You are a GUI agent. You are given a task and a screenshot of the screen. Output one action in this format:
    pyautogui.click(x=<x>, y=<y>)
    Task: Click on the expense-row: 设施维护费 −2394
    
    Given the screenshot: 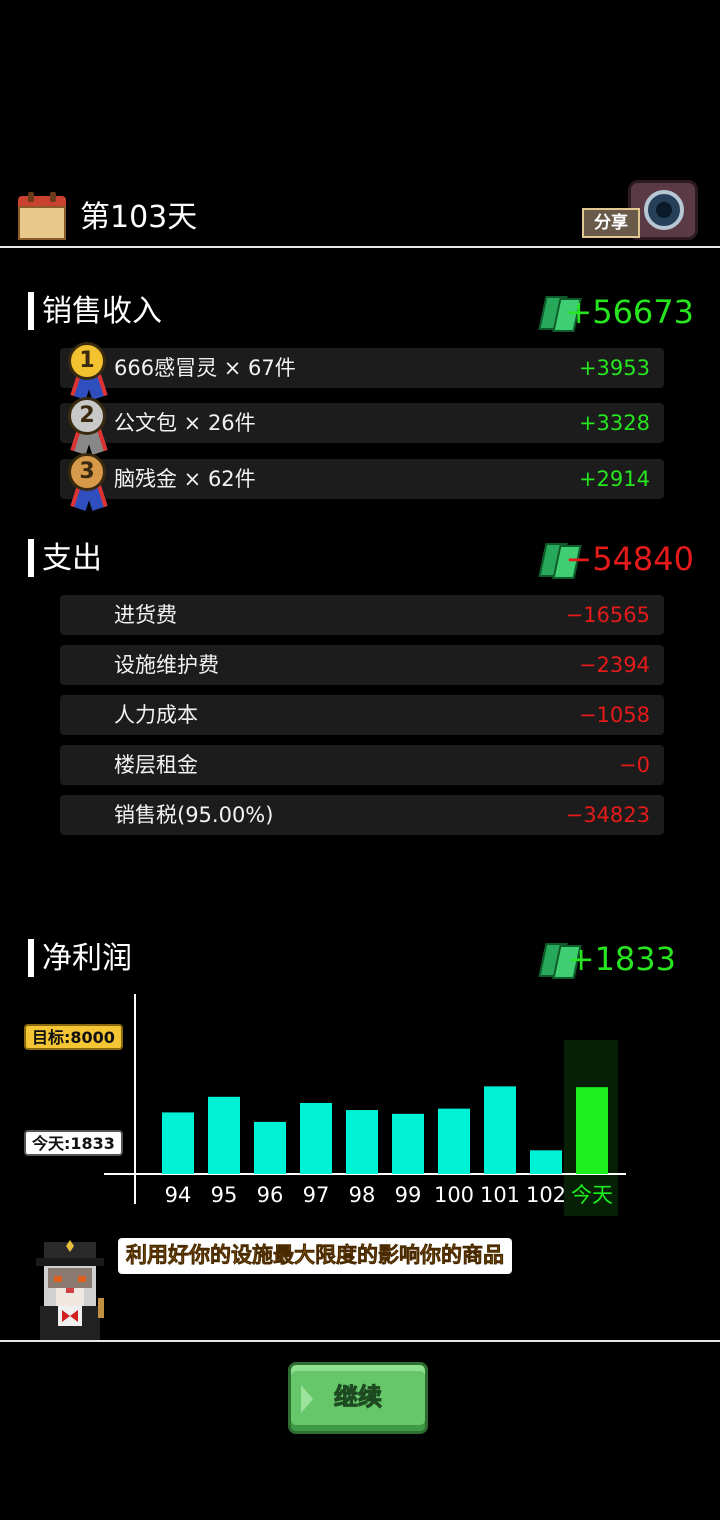 What is the action you would take?
    pyautogui.click(x=362, y=665)
    